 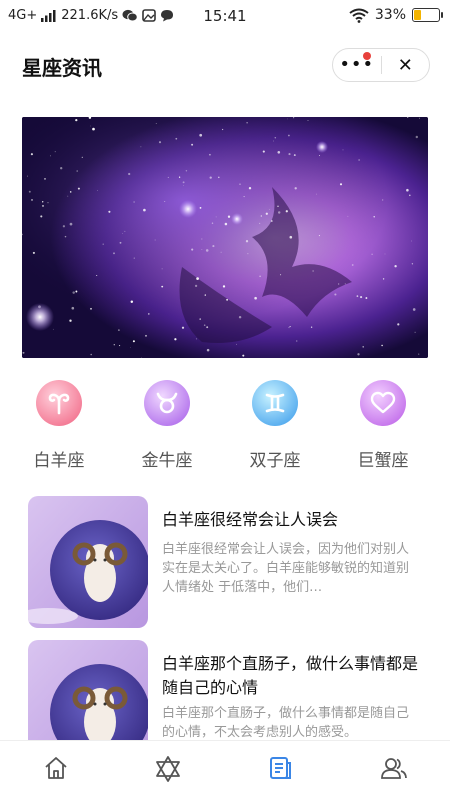 What do you see at coordinates (225, 67) in the screenshot?
I see `app-header: 星座资讯 ••• ✕` at bounding box center [225, 67].